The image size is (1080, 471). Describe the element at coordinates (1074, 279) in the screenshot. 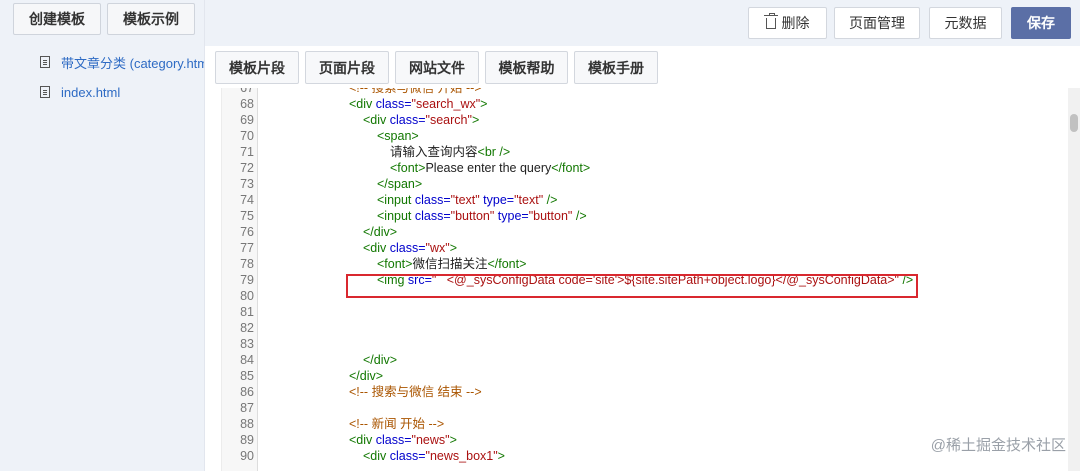

I see `editor-scrollbar` at that location.